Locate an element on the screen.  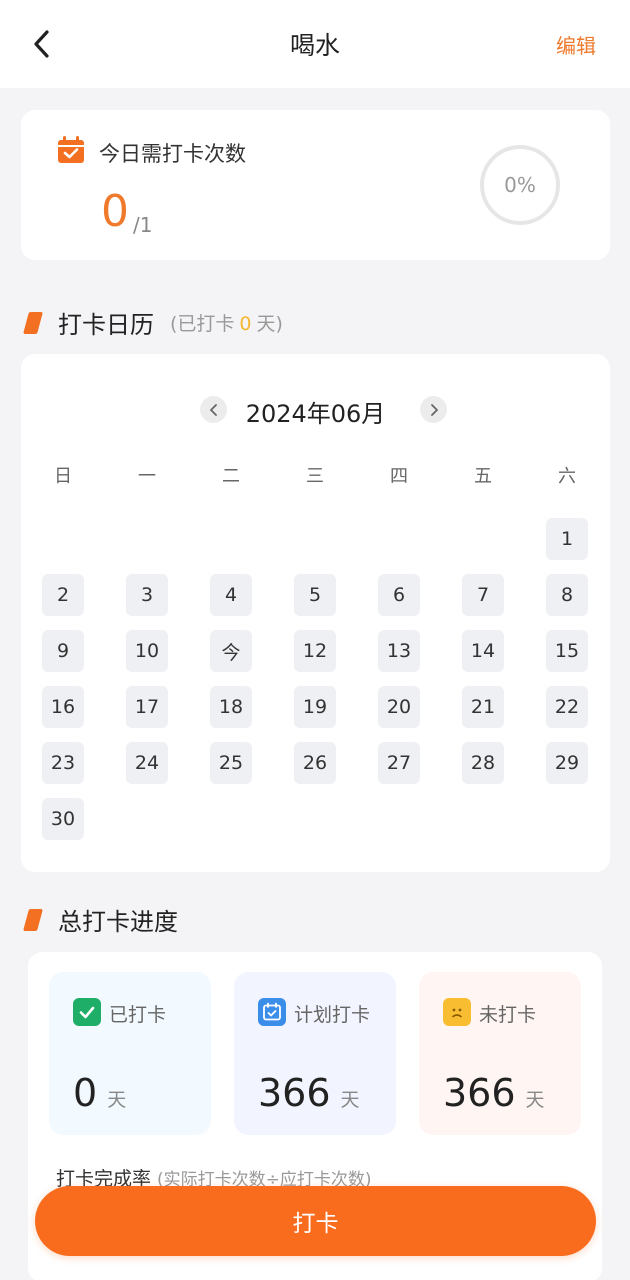
calendar-day: 27 is located at coordinates (399, 763).